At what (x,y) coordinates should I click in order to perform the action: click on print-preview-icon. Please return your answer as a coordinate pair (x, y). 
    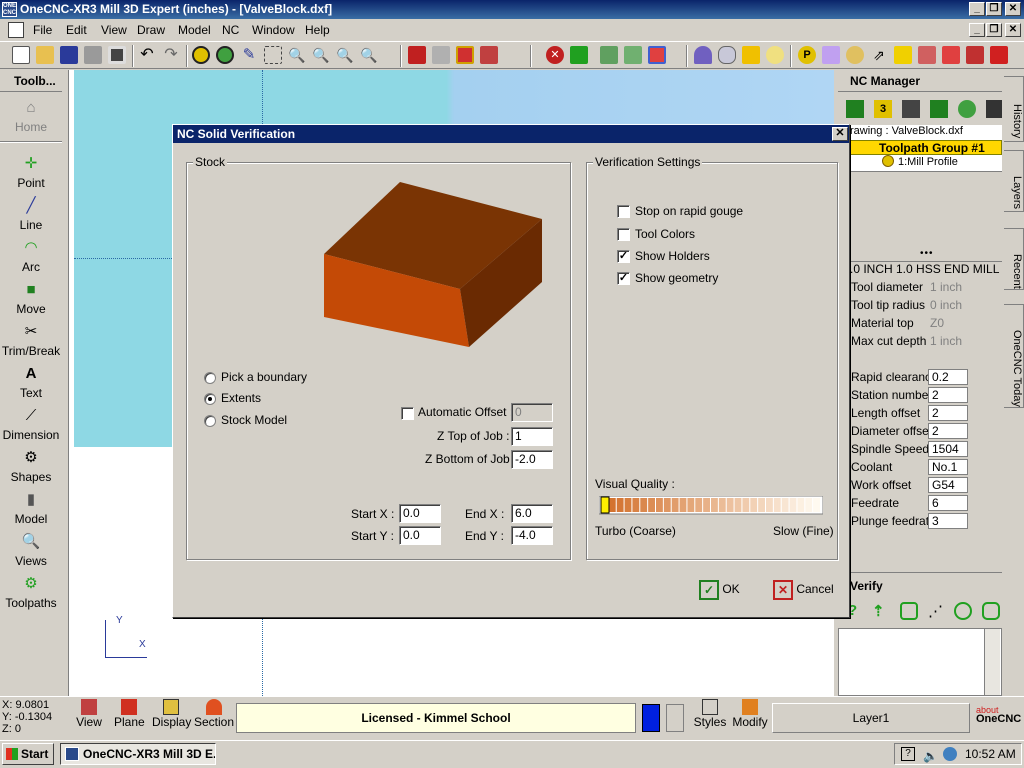
    Looking at the image, I should click on (117, 55).